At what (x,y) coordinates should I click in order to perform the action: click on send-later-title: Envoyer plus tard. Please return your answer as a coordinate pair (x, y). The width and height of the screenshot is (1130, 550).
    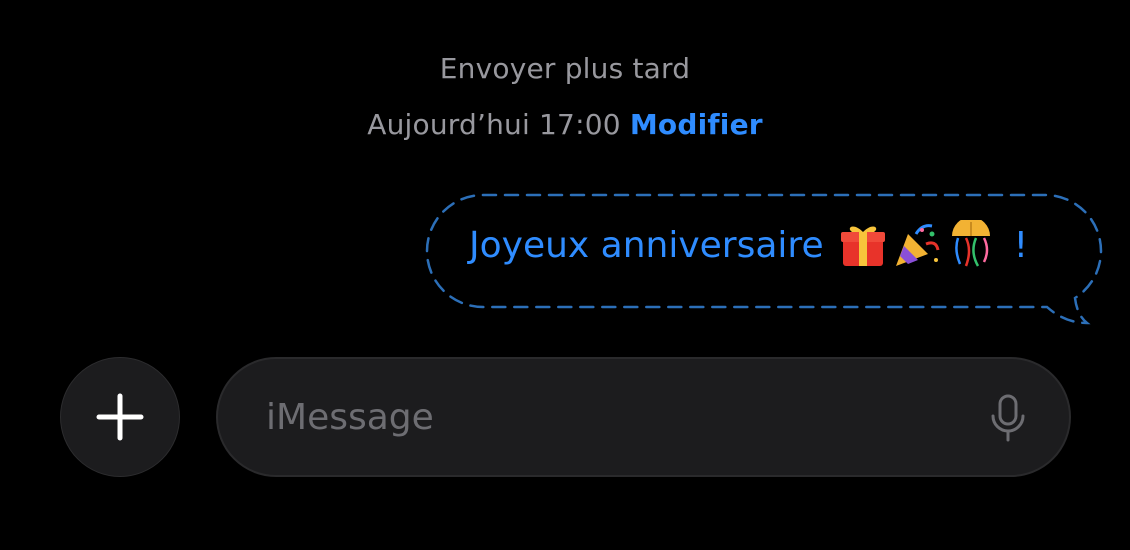
    Looking at the image, I should click on (565, 68).